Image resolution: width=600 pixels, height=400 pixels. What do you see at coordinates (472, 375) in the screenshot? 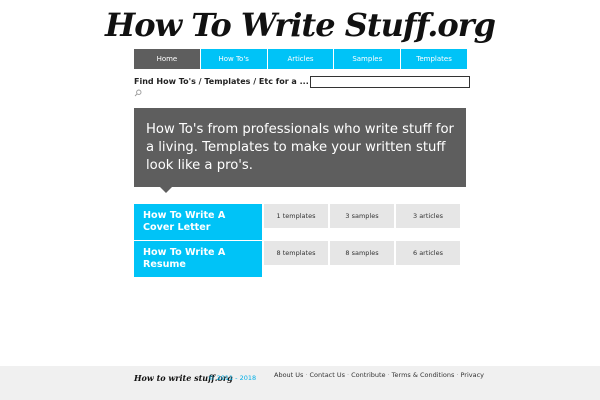
I see `footer-link-privacy: Privacy` at bounding box center [472, 375].